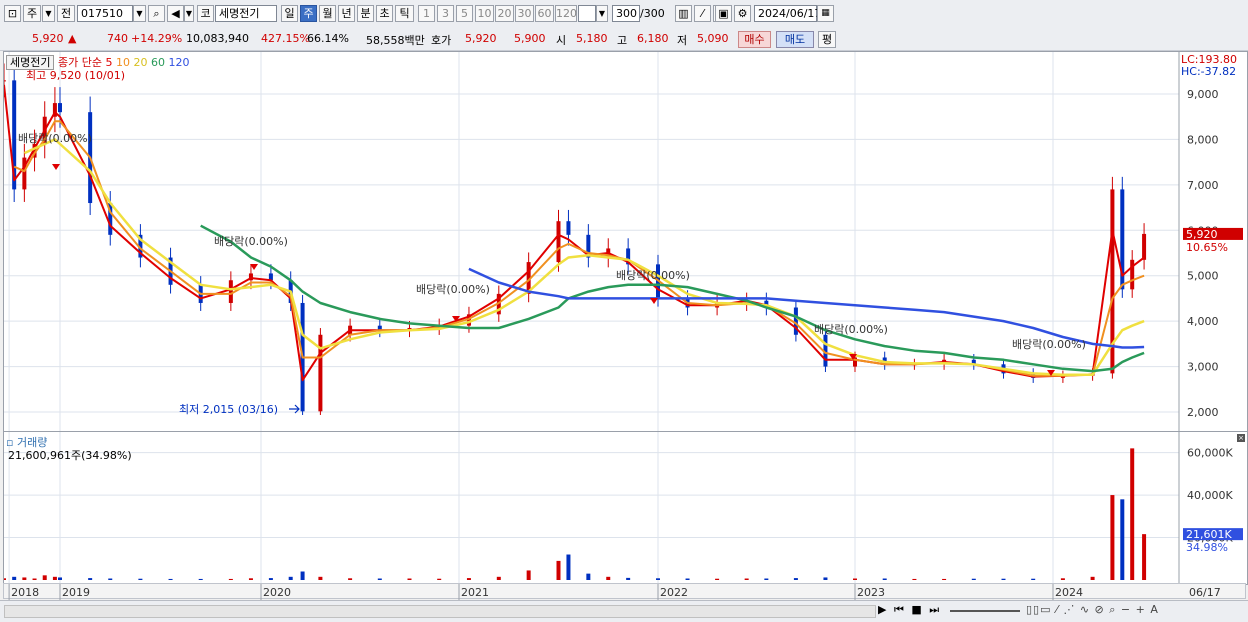 The height and width of the screenshot is (622, 1248). What do you see at coordinates (653, 38) in the screenshot?
I see `high-price: 6,180` at bounding box center [653, 38].